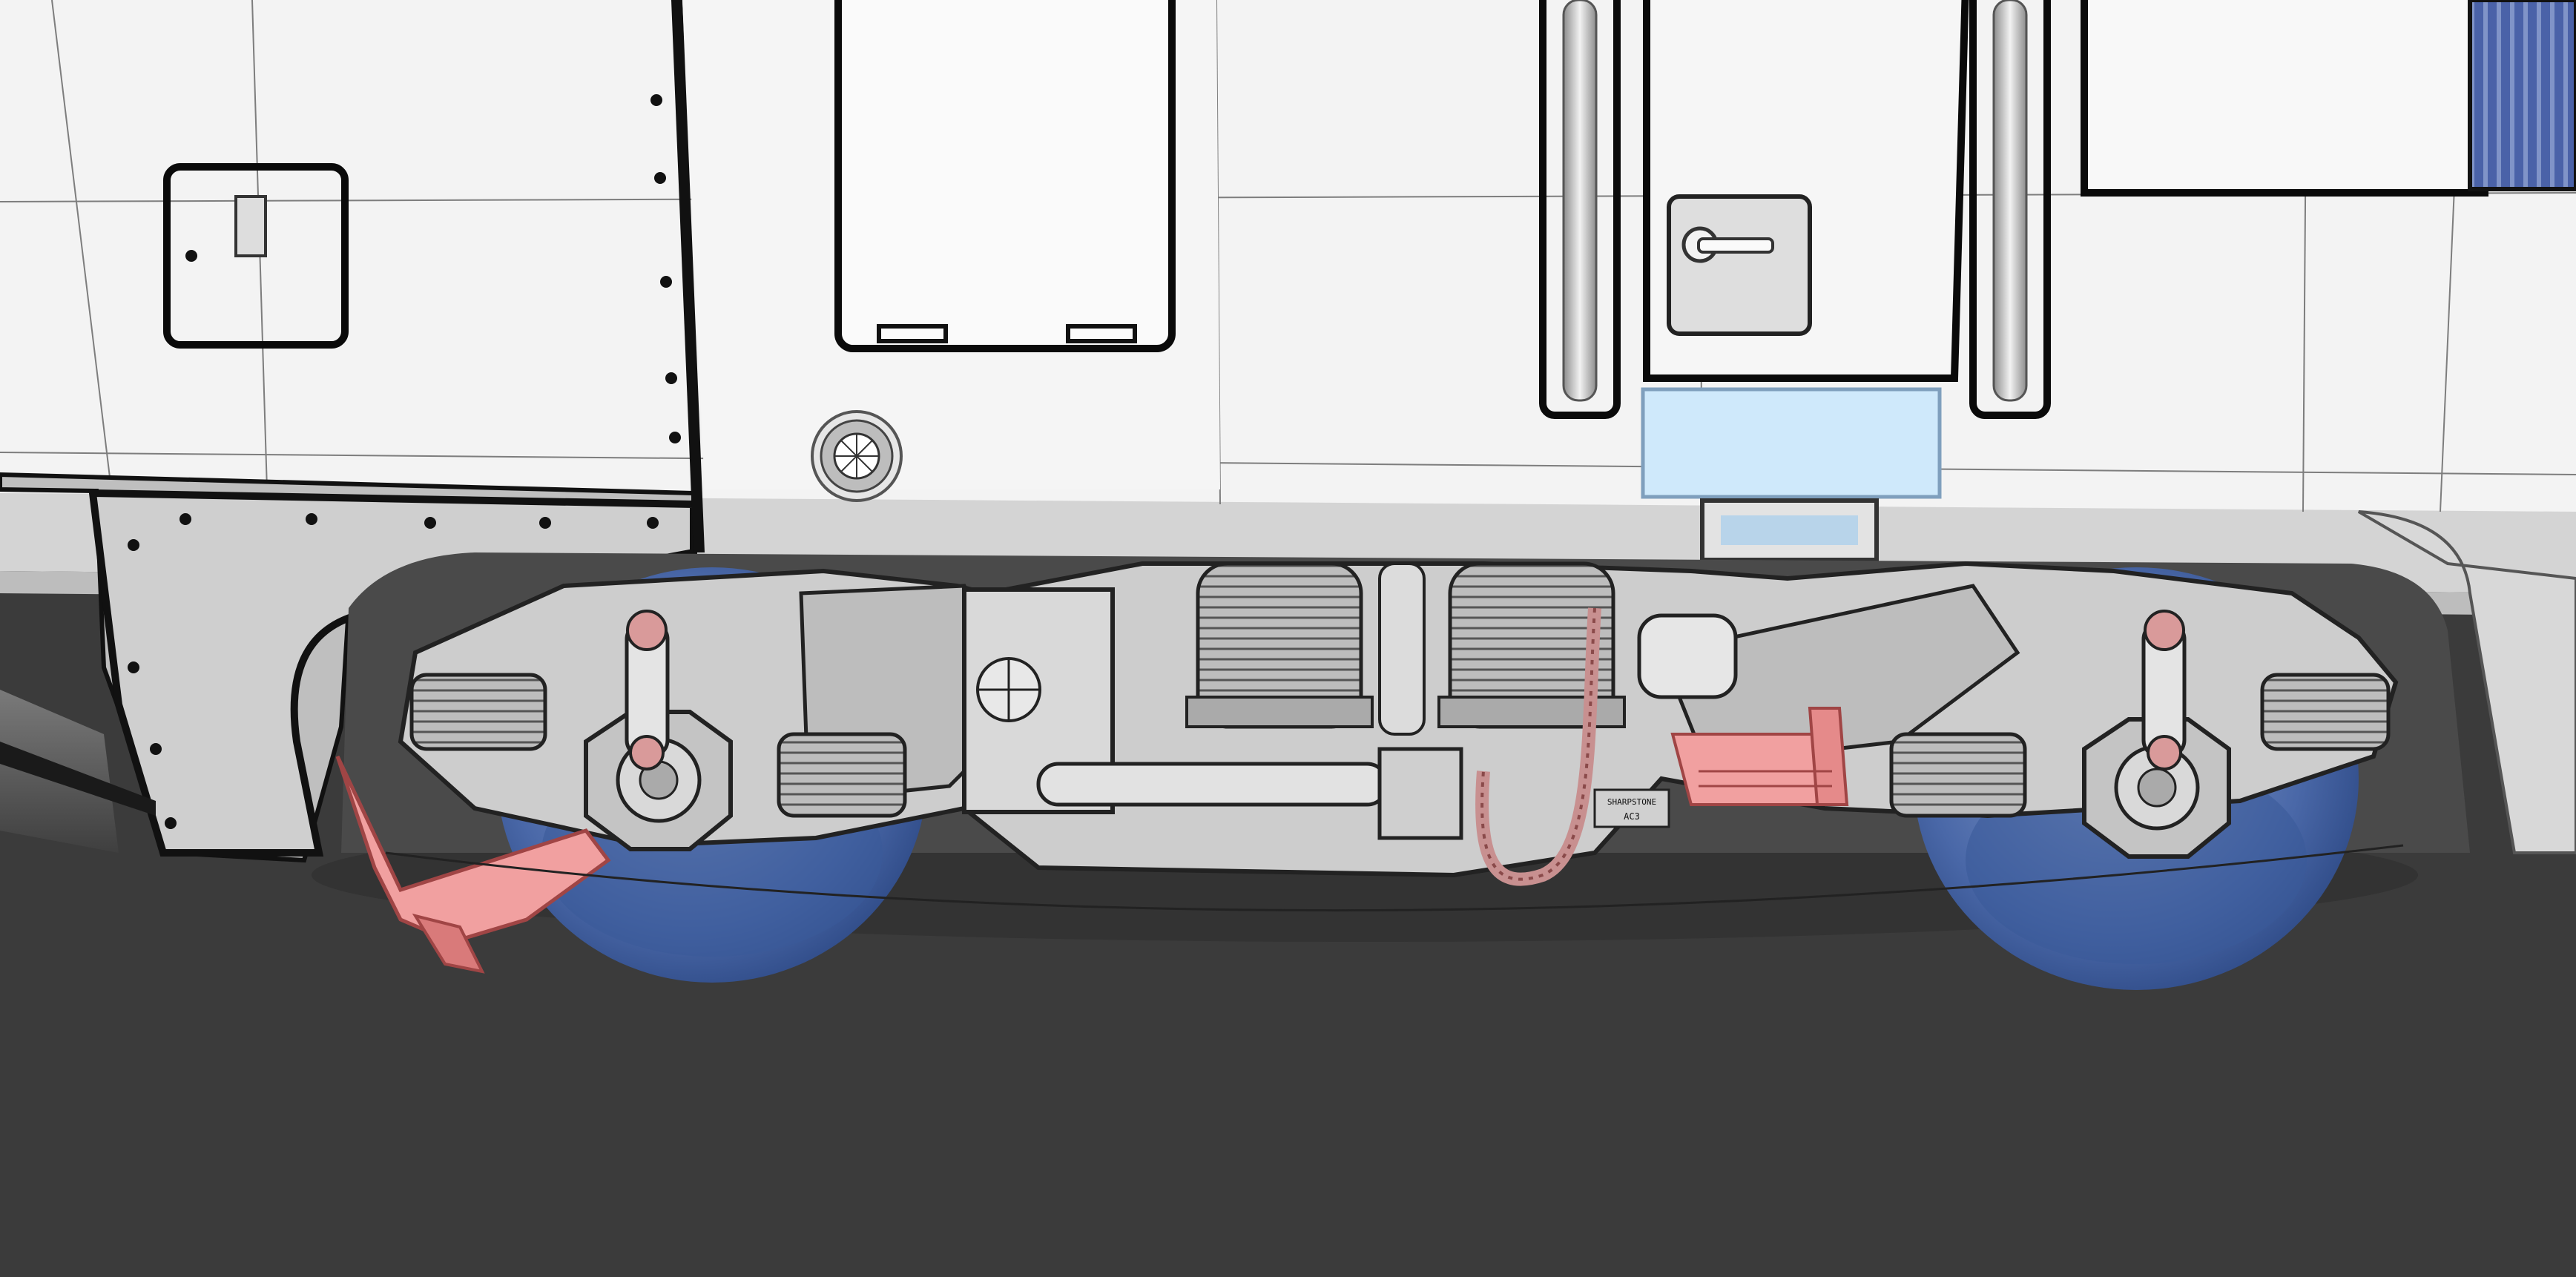 This screenshot has width=2576, height=1277. Describe the element at coordinates (857, 456) in the screenshot. I see `round-vent` at that location.